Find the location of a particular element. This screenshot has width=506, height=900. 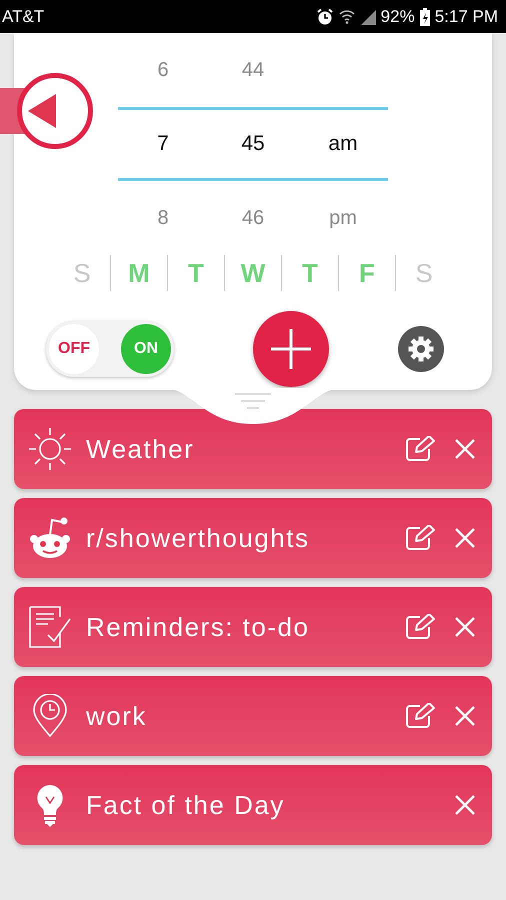

clock-time: 5:17 PM is located at coordinates (466, 16).